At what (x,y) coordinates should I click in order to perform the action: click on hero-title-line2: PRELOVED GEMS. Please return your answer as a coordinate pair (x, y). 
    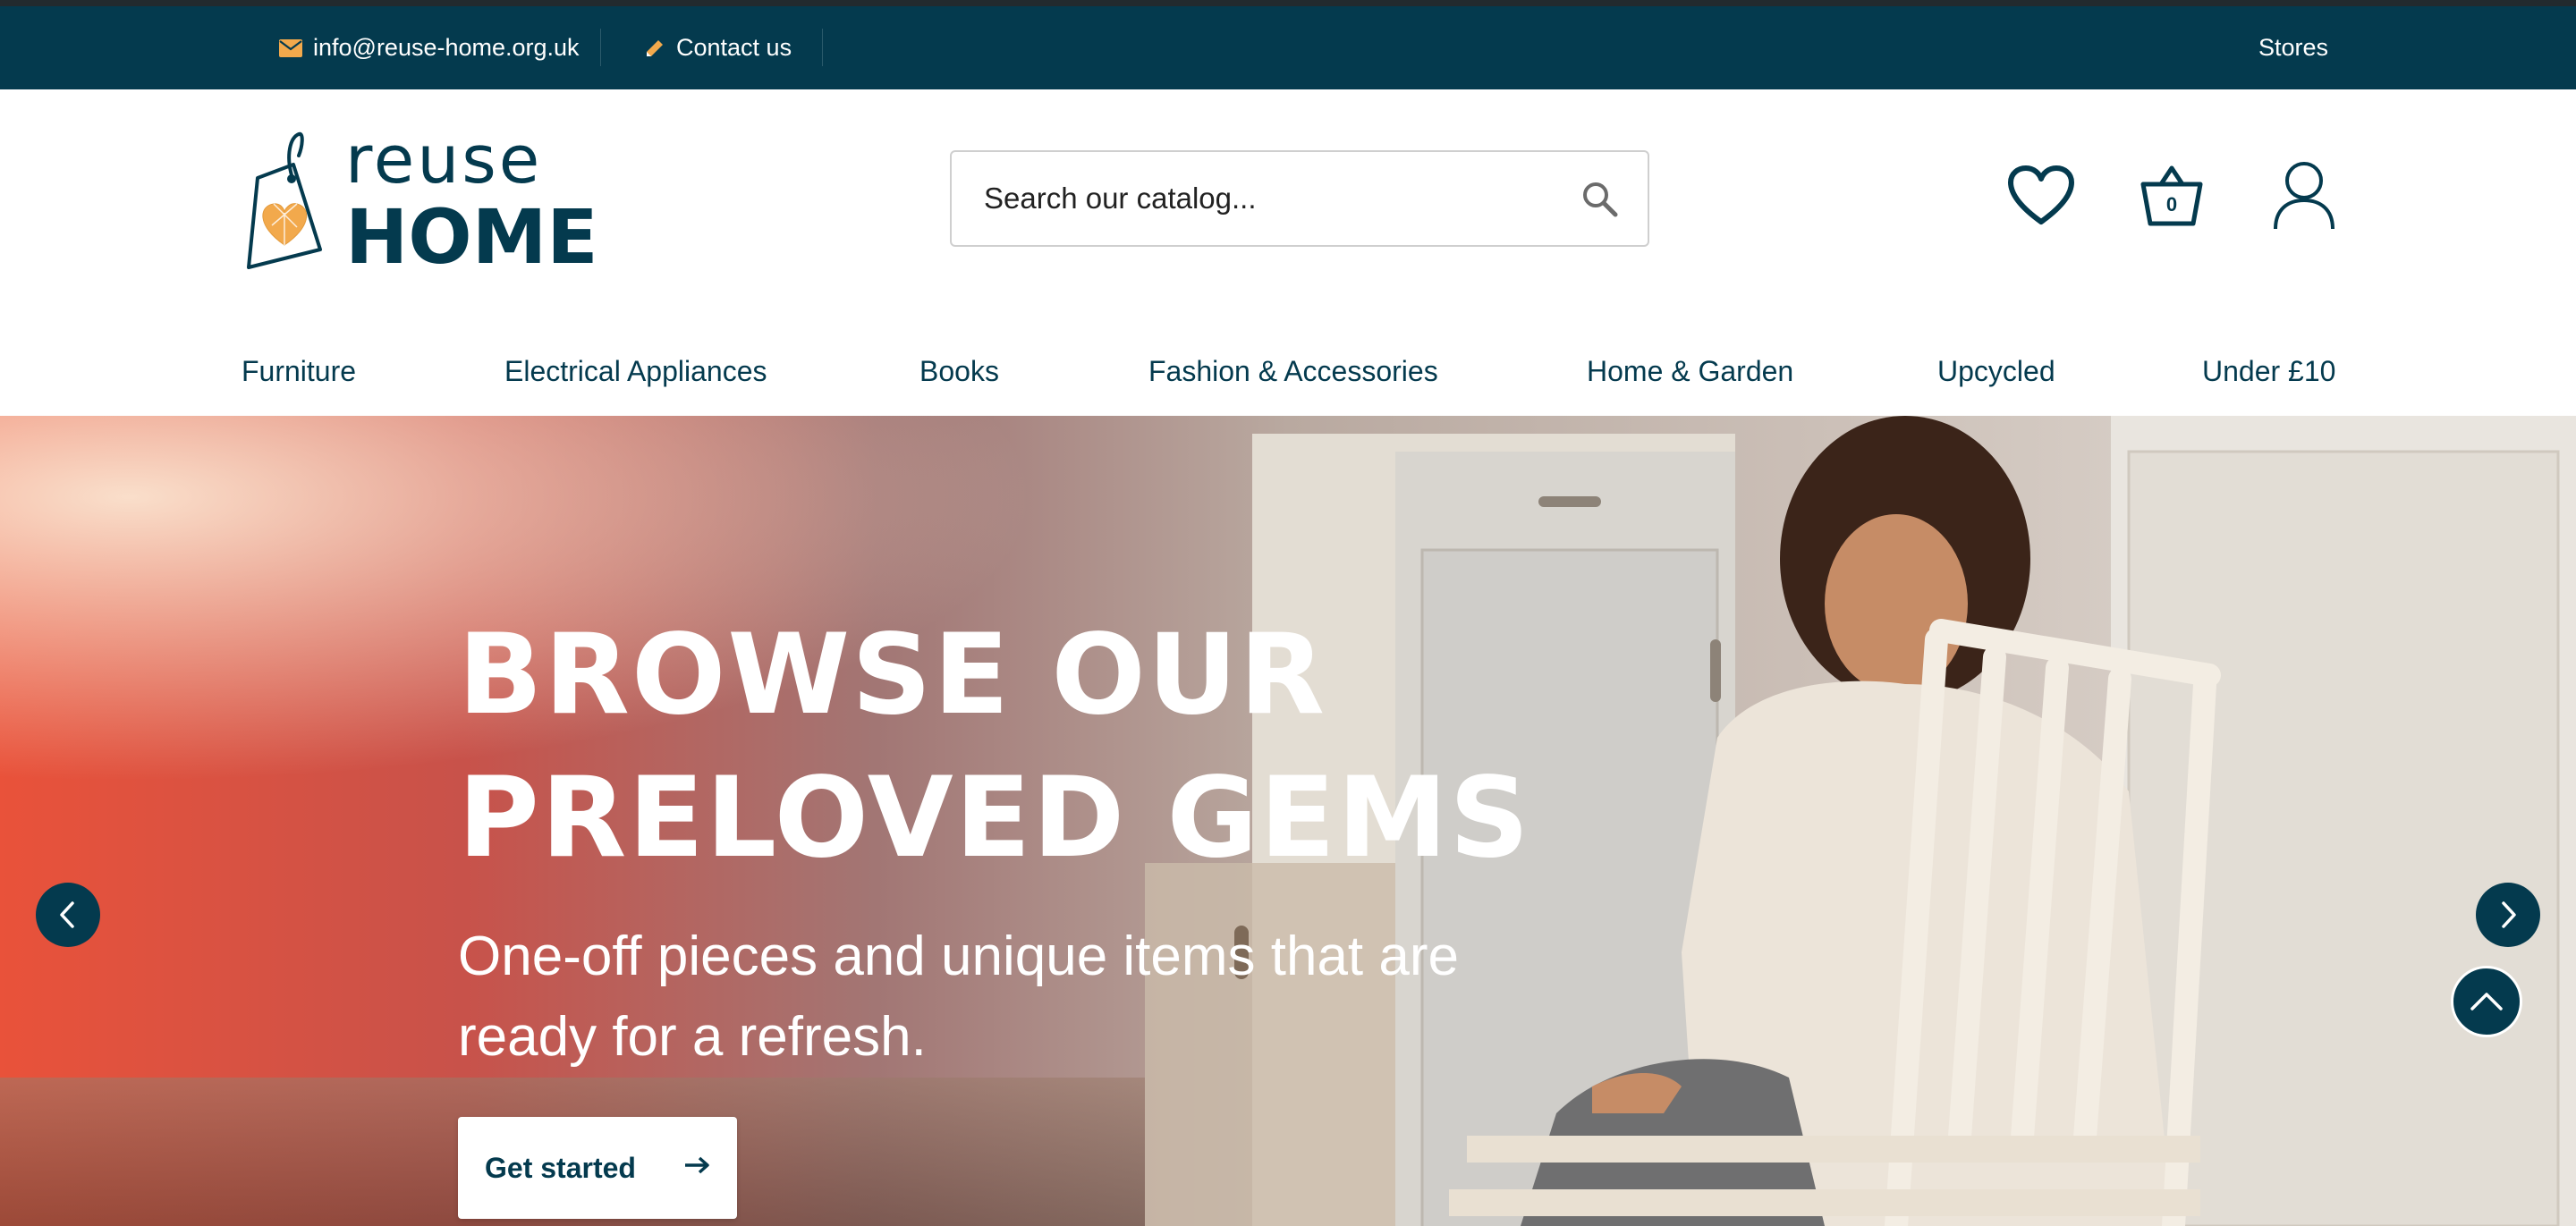
    Looking at the image, I should click on (994, 818).